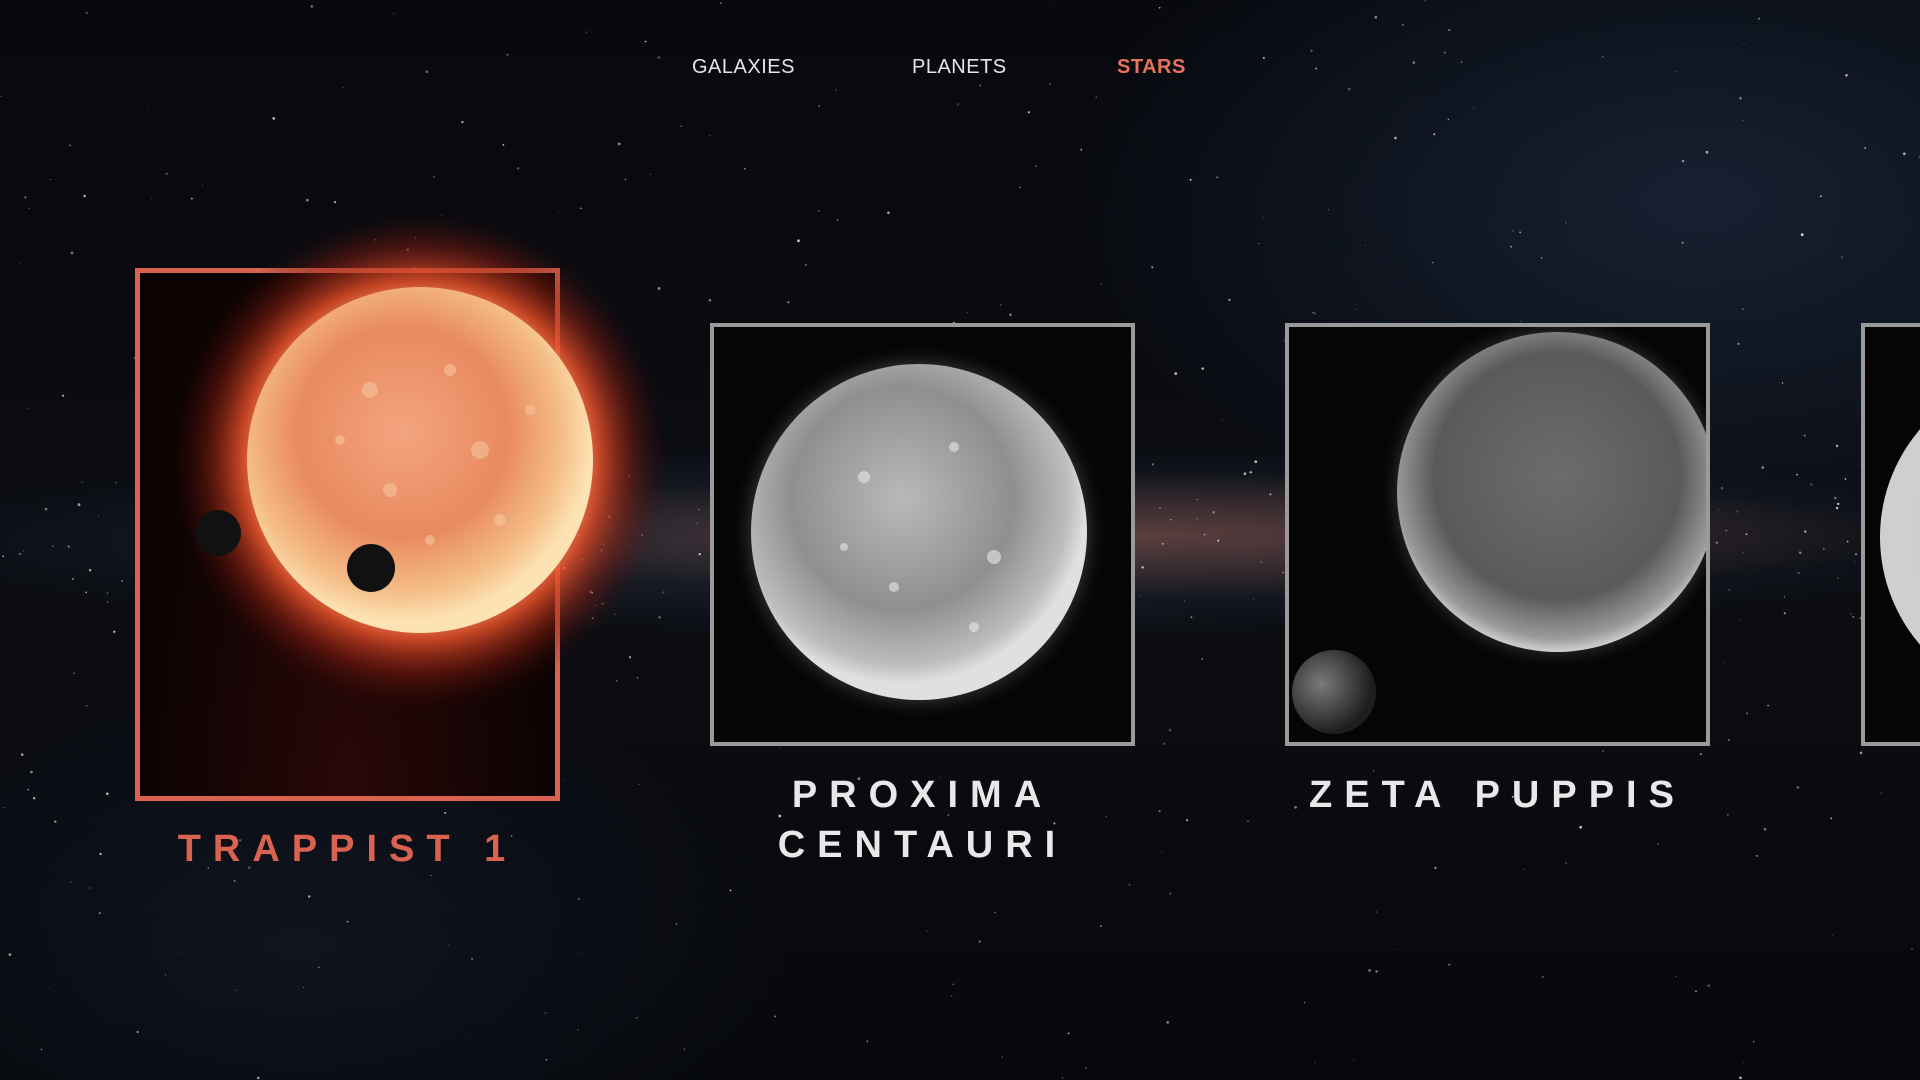 This screenshot has width=1920, height=1080. Describe the element at coordinates (922, 534) in the screenshot. I see `card-proxima-centauri` at that location.